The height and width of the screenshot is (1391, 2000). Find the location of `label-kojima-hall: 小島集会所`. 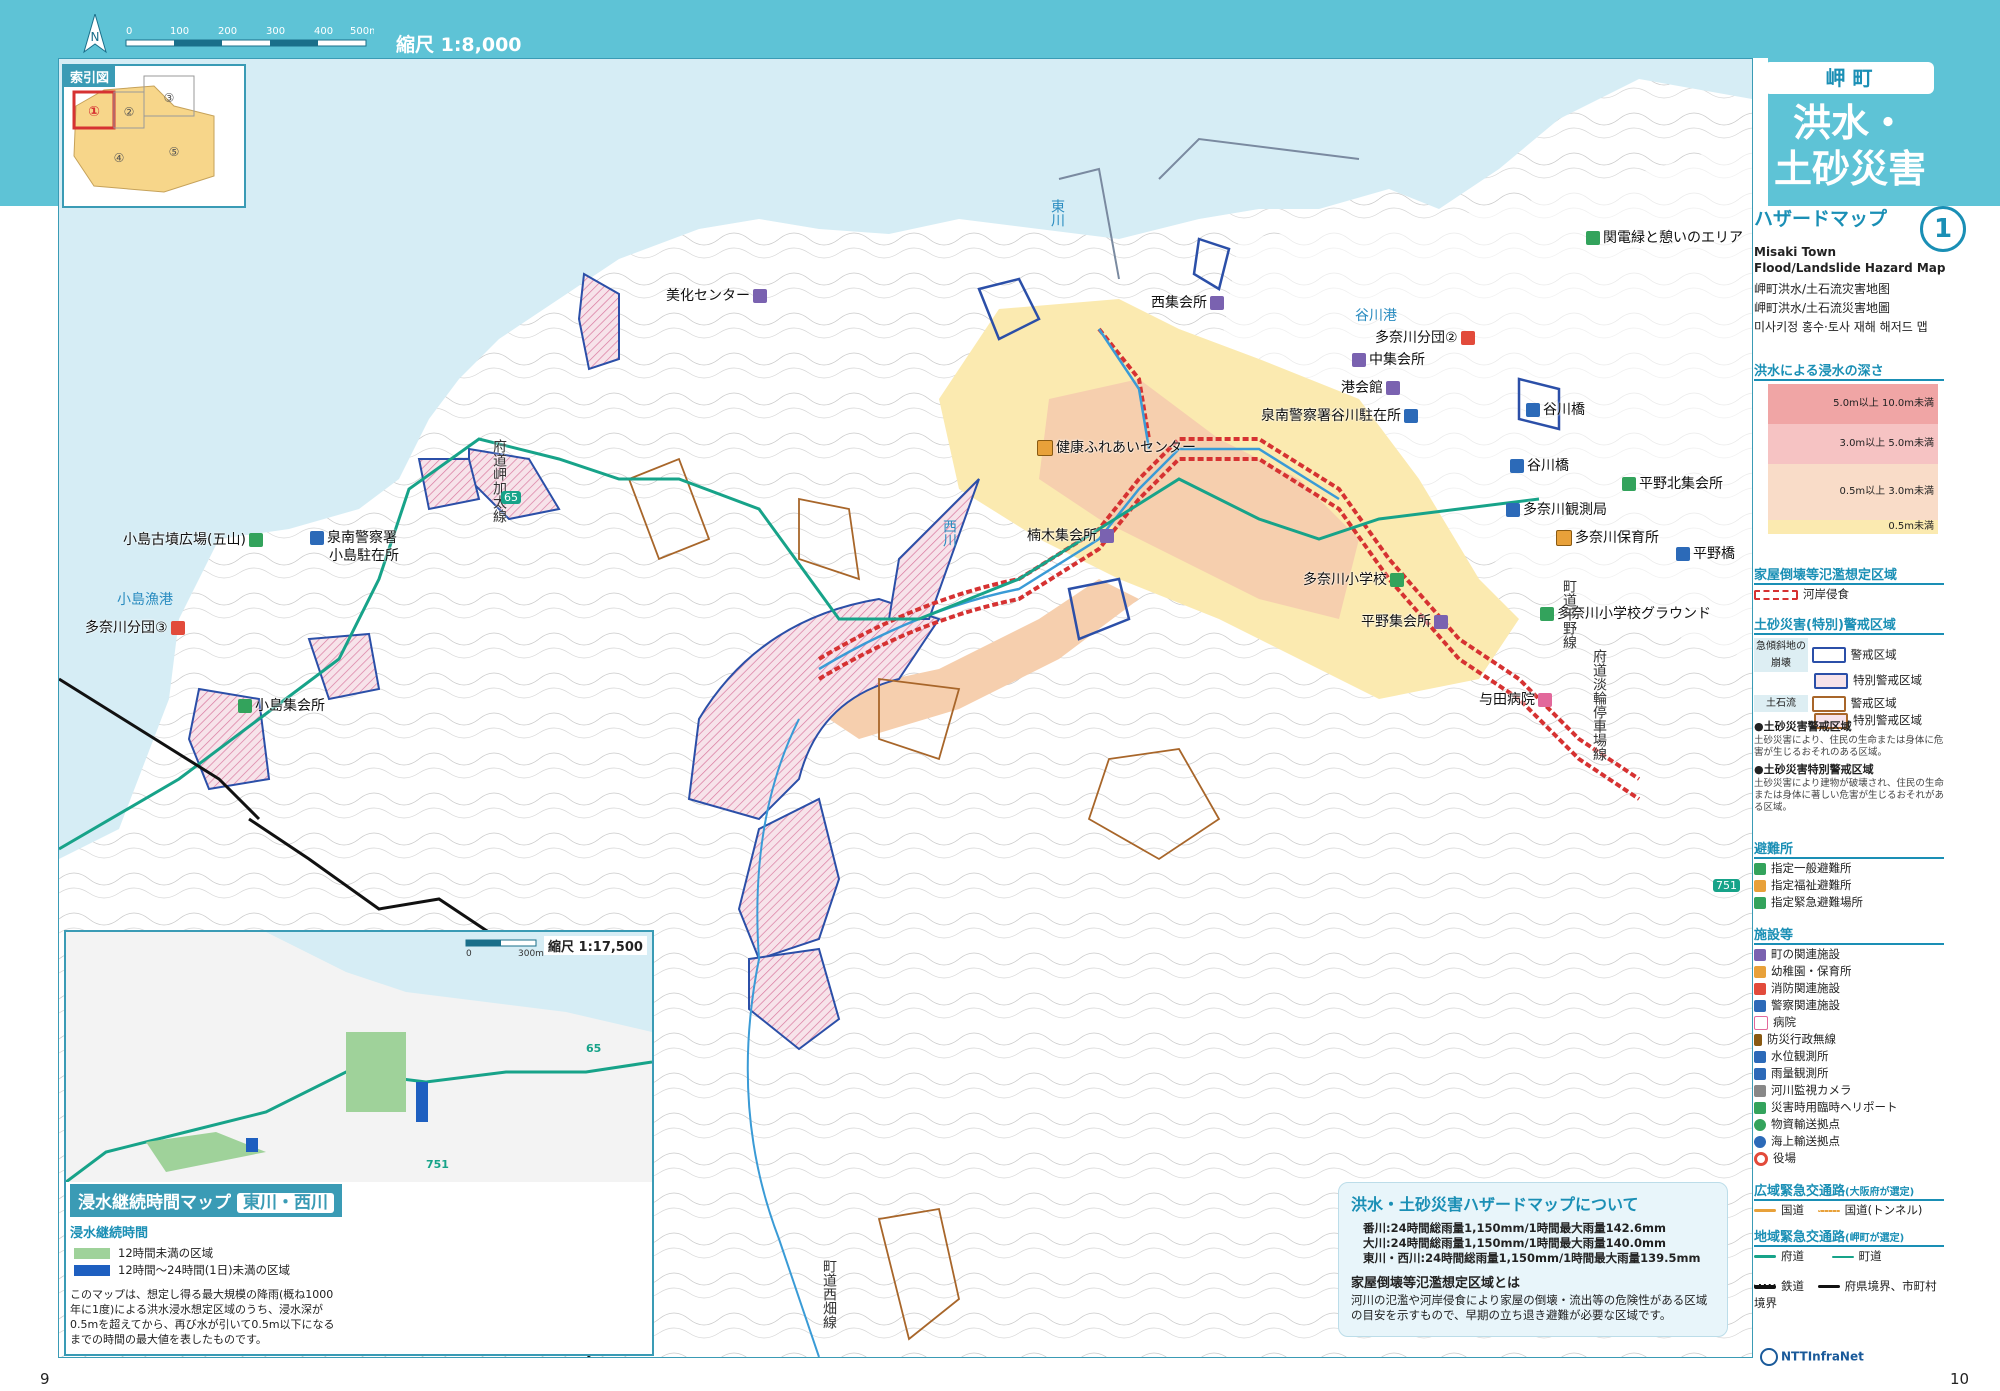

label-kojima-hall: 小島集会所 is located at coordinates (280, 705).